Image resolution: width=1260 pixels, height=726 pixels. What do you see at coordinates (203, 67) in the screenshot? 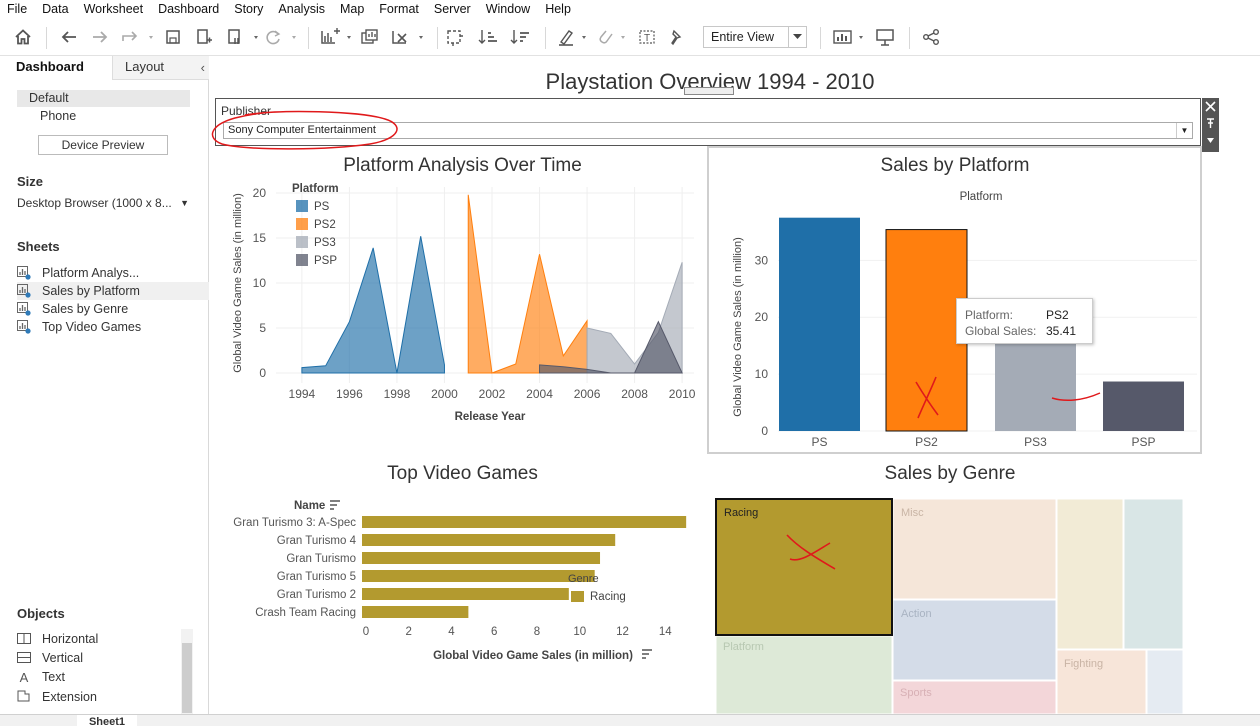
I see `collapse-panel-icon: ‹` at bounding box center [203, 67].